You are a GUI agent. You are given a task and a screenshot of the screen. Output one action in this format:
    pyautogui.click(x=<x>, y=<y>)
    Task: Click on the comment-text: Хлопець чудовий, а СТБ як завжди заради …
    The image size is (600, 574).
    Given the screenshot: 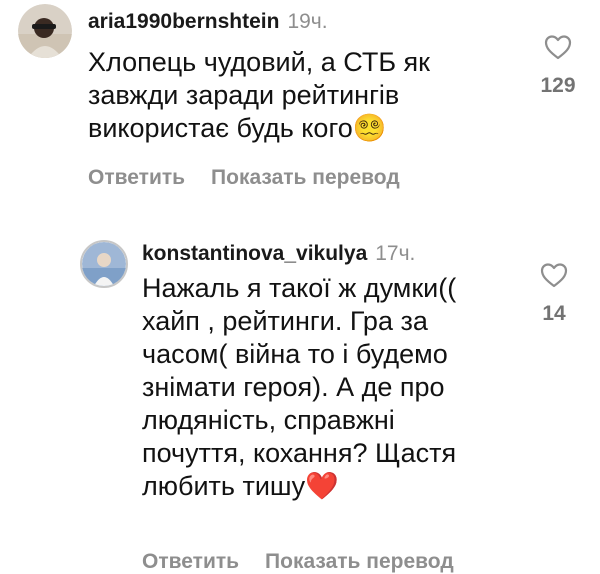 What is the action you would take?
    pyautogui.click(x=259, y=95)
    